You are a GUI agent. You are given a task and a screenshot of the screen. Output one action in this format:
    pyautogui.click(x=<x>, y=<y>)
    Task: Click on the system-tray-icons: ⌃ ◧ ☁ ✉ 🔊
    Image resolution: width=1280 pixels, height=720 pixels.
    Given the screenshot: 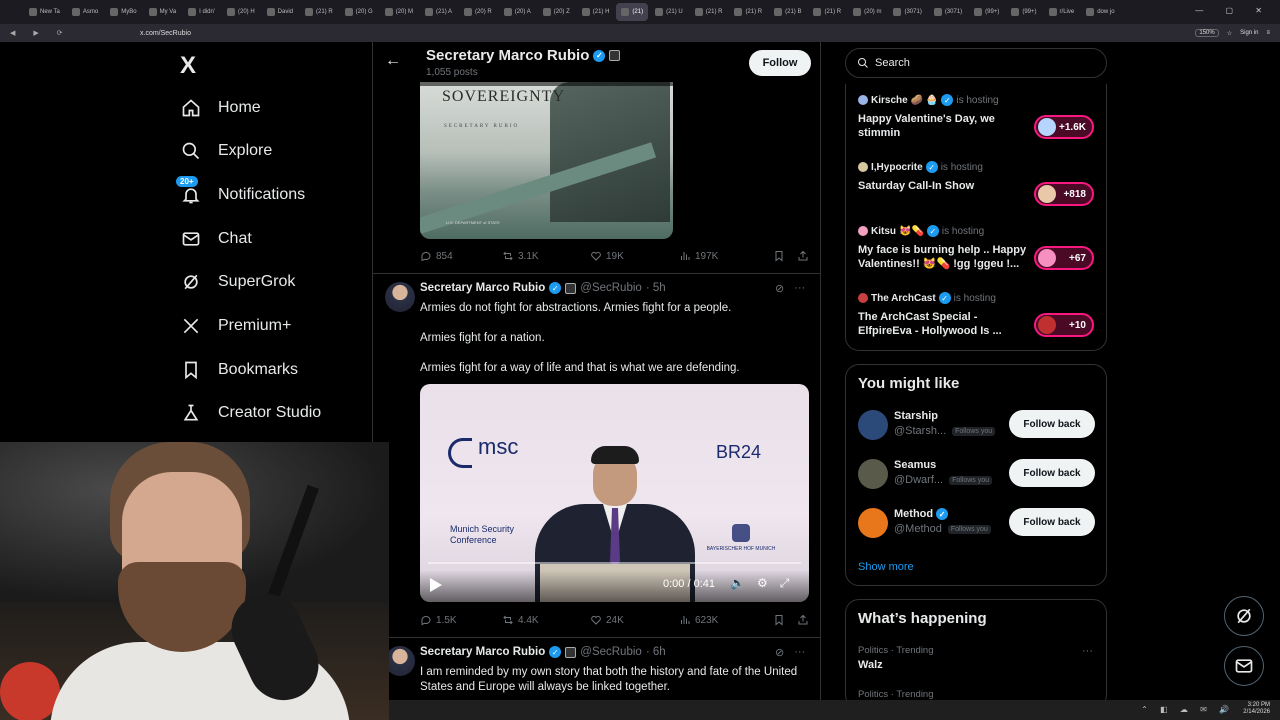 What is the action you would take?
    pyautogui.click(x=1187, y=709)
    